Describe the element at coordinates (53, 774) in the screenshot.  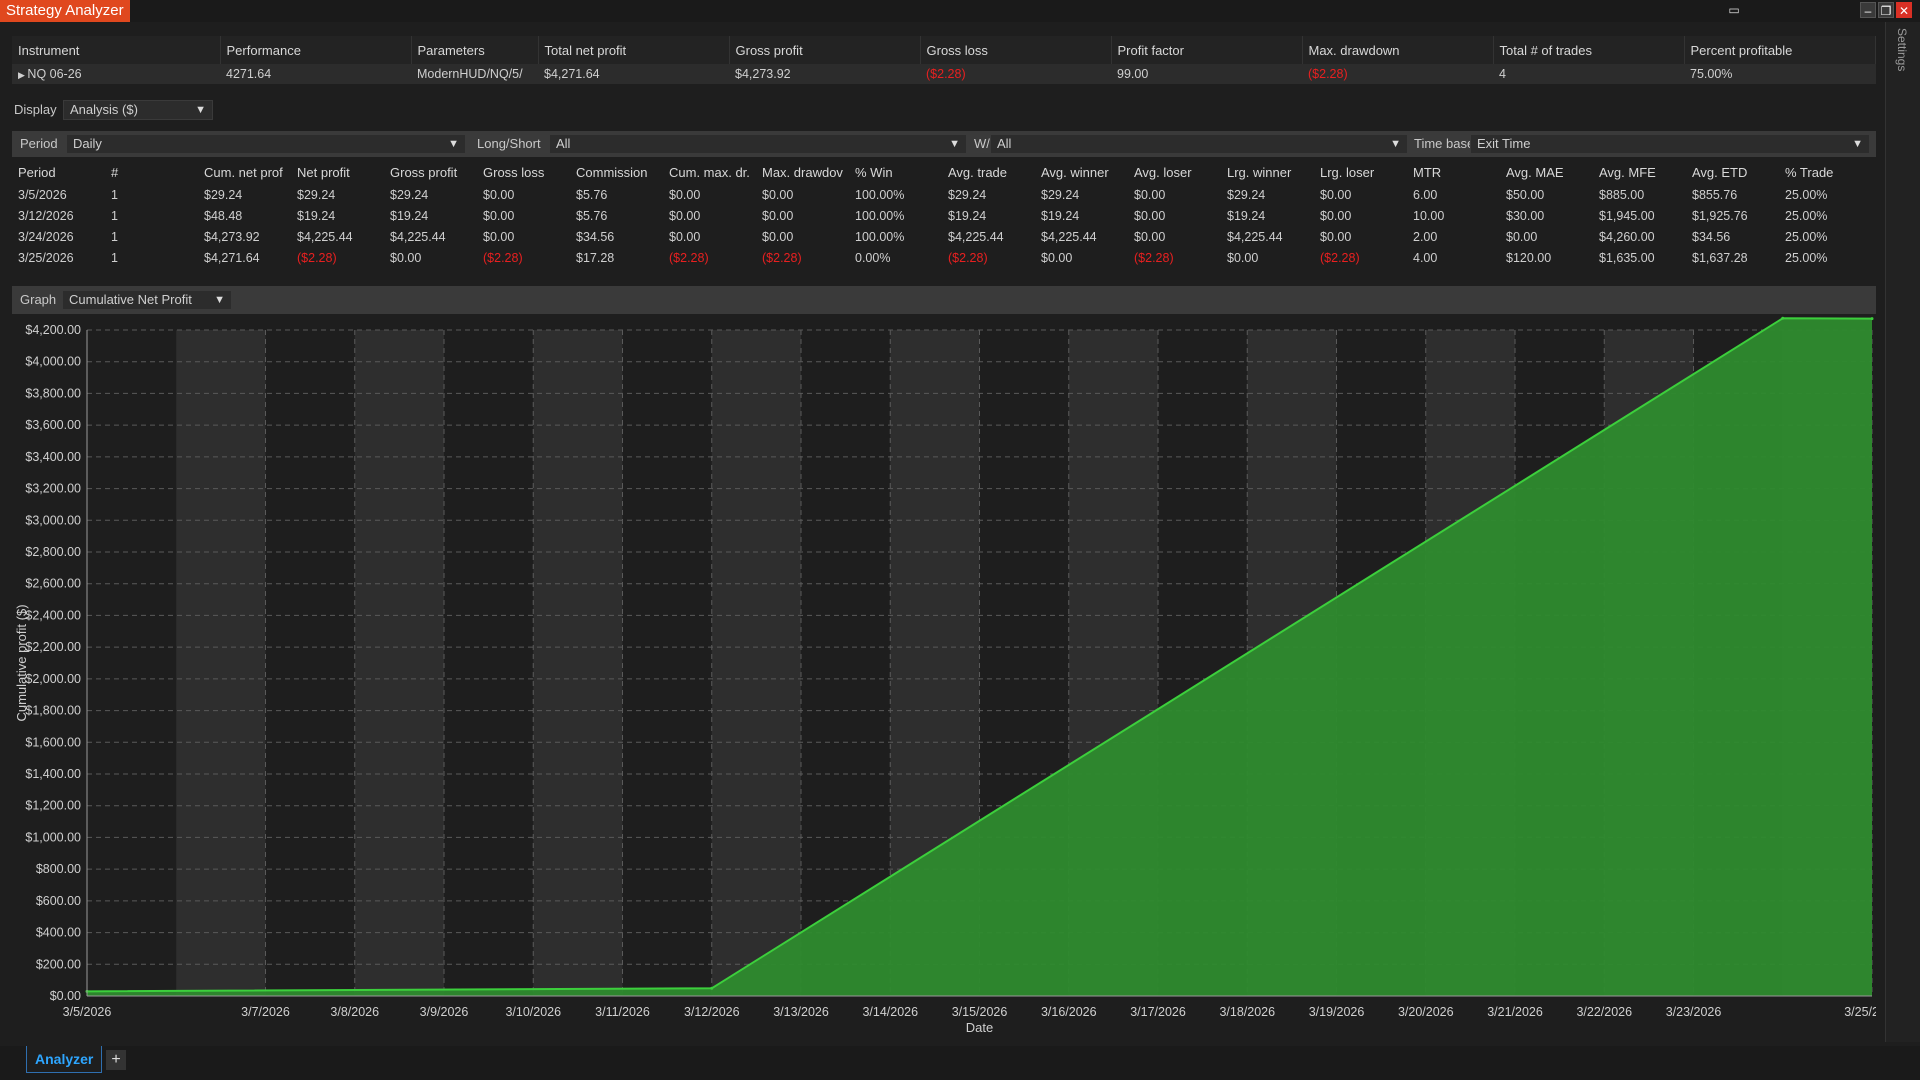
I see `y-tick-label: $1,400.00` at that location.